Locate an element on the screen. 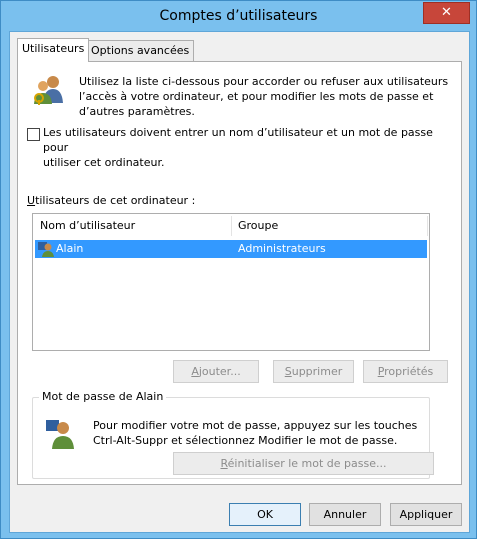 The height and width of the screenshot is (539, 477). admin-user-icon is located at coordinates (46, 249).